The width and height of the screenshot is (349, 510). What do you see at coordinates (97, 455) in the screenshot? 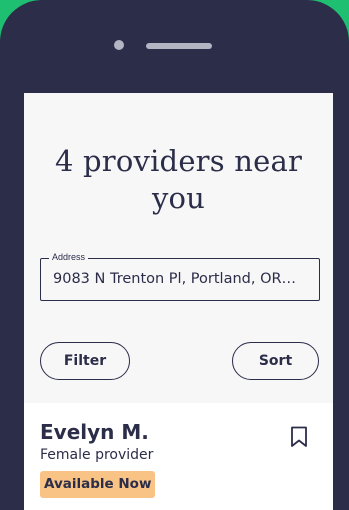
I see `provider-subtitle: Female provider` at bounding box center [97, 455].